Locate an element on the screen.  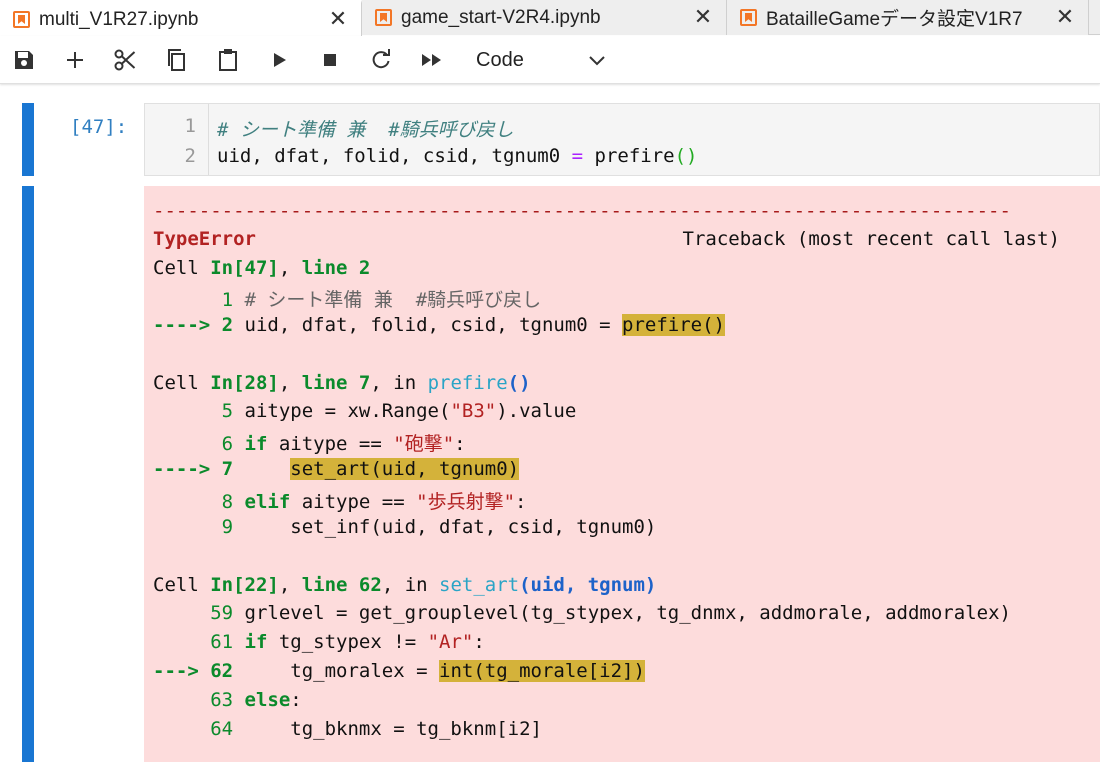
code-function: prefire is located at coordinates (629, 156).